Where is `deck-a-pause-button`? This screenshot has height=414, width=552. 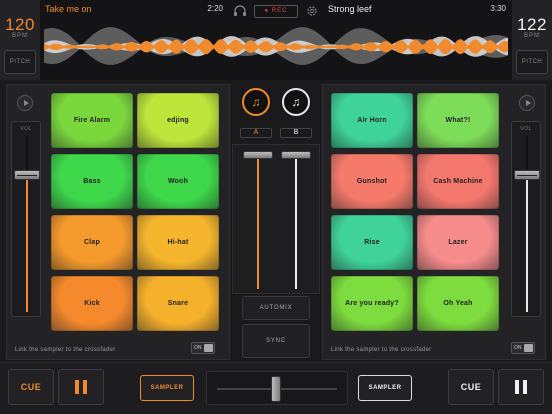
deck-a-pause-button is located at coordinates (81, 387).